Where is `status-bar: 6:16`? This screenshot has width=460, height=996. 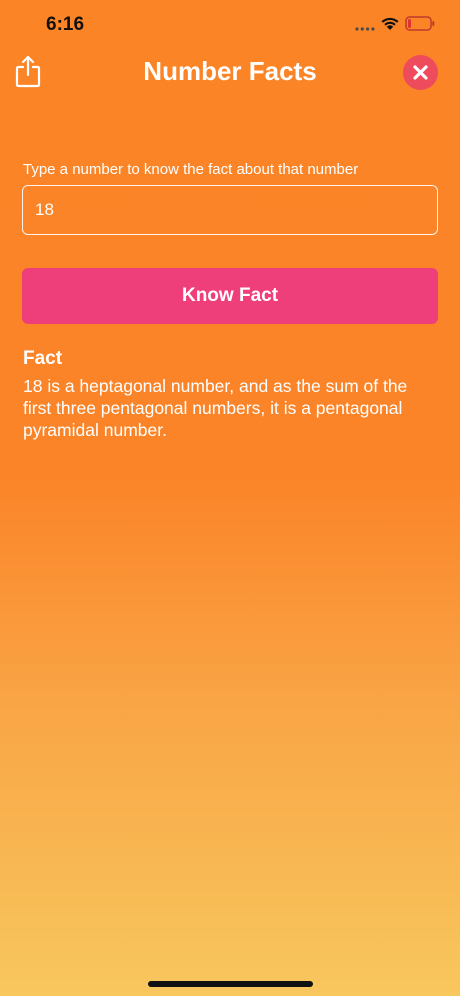 status-bar: 6:16 is located at coordinates (230, 24).